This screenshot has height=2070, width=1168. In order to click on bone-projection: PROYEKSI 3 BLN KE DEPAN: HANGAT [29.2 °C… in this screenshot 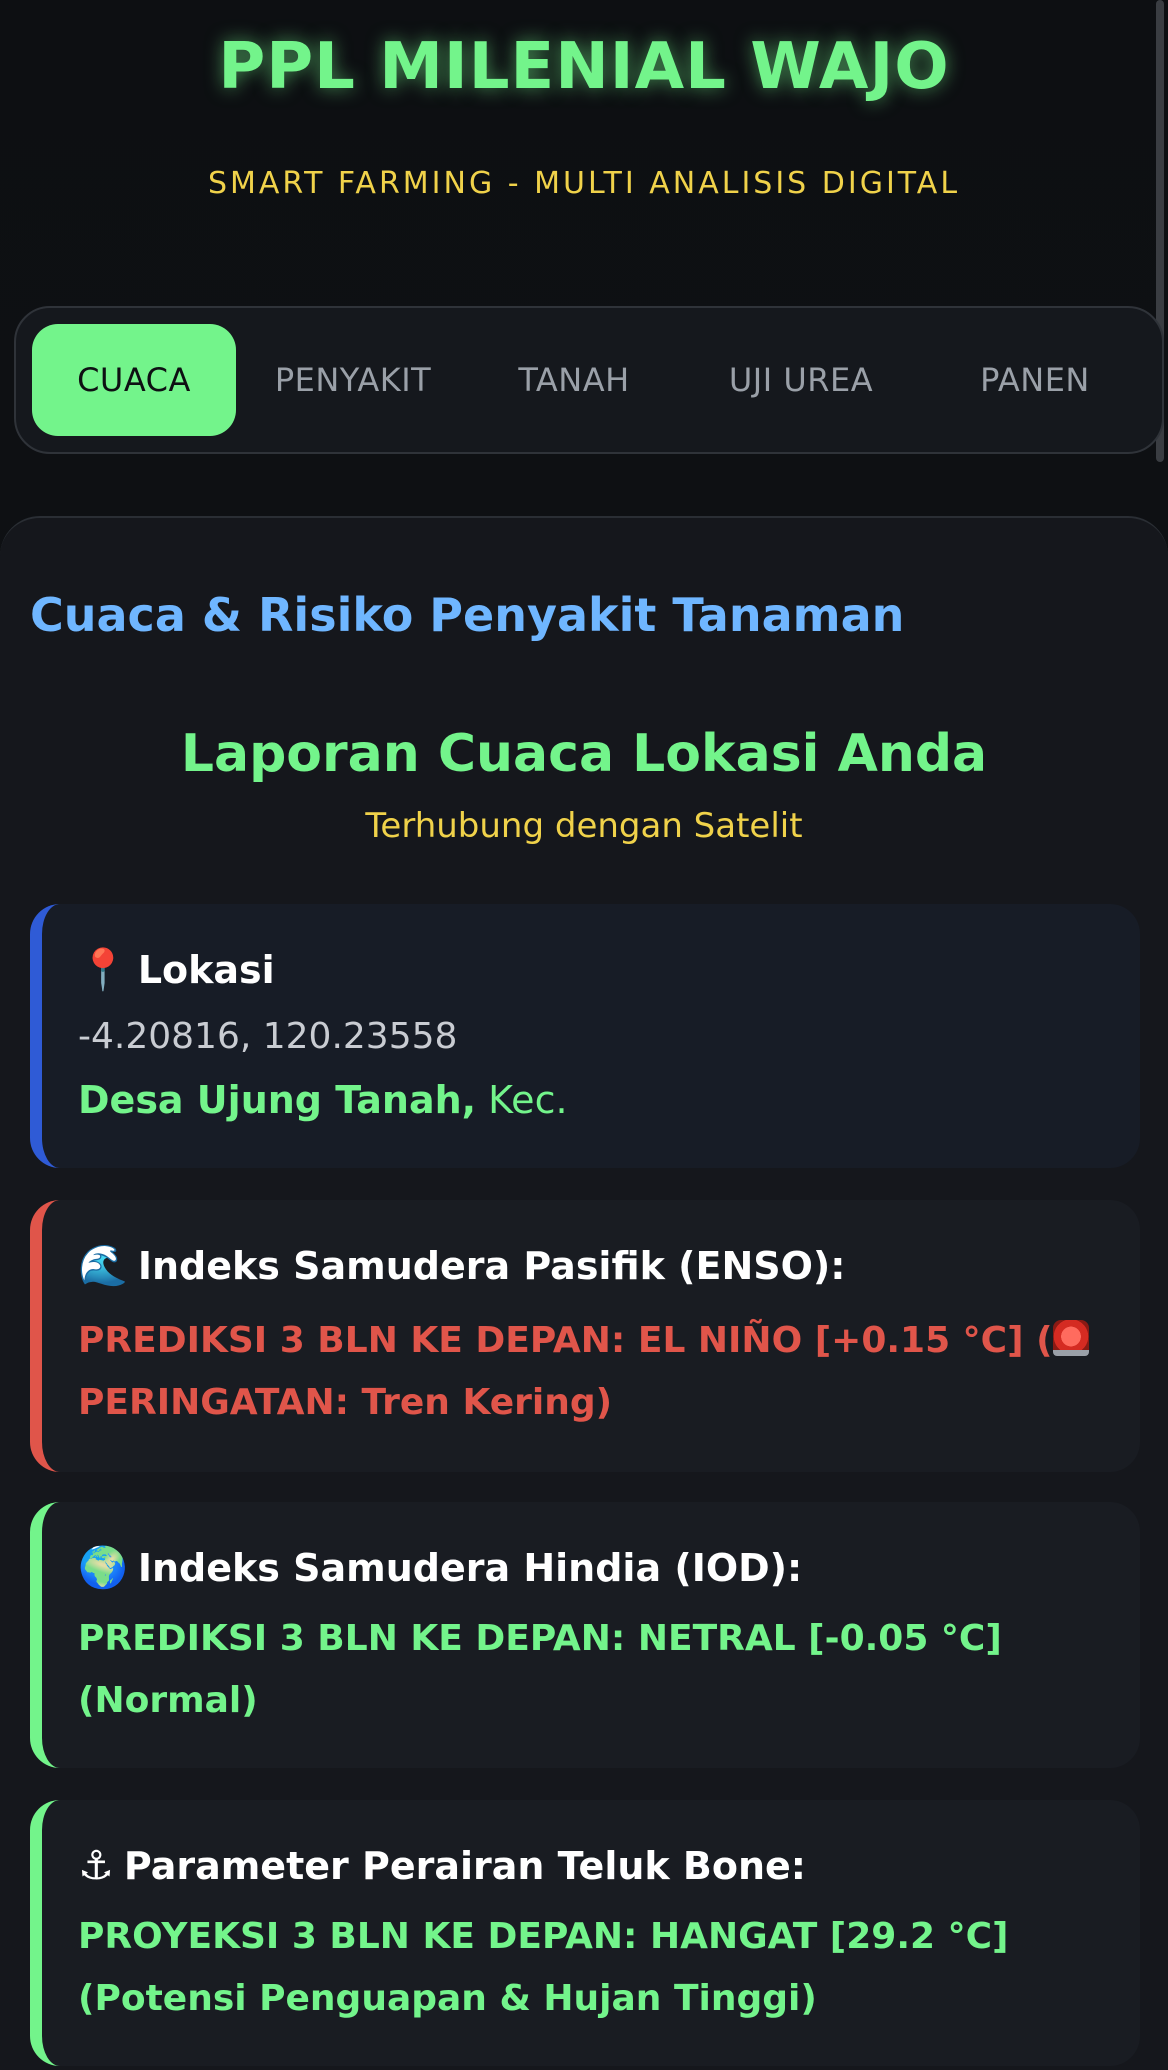, I will do `click(543, 1967)`.